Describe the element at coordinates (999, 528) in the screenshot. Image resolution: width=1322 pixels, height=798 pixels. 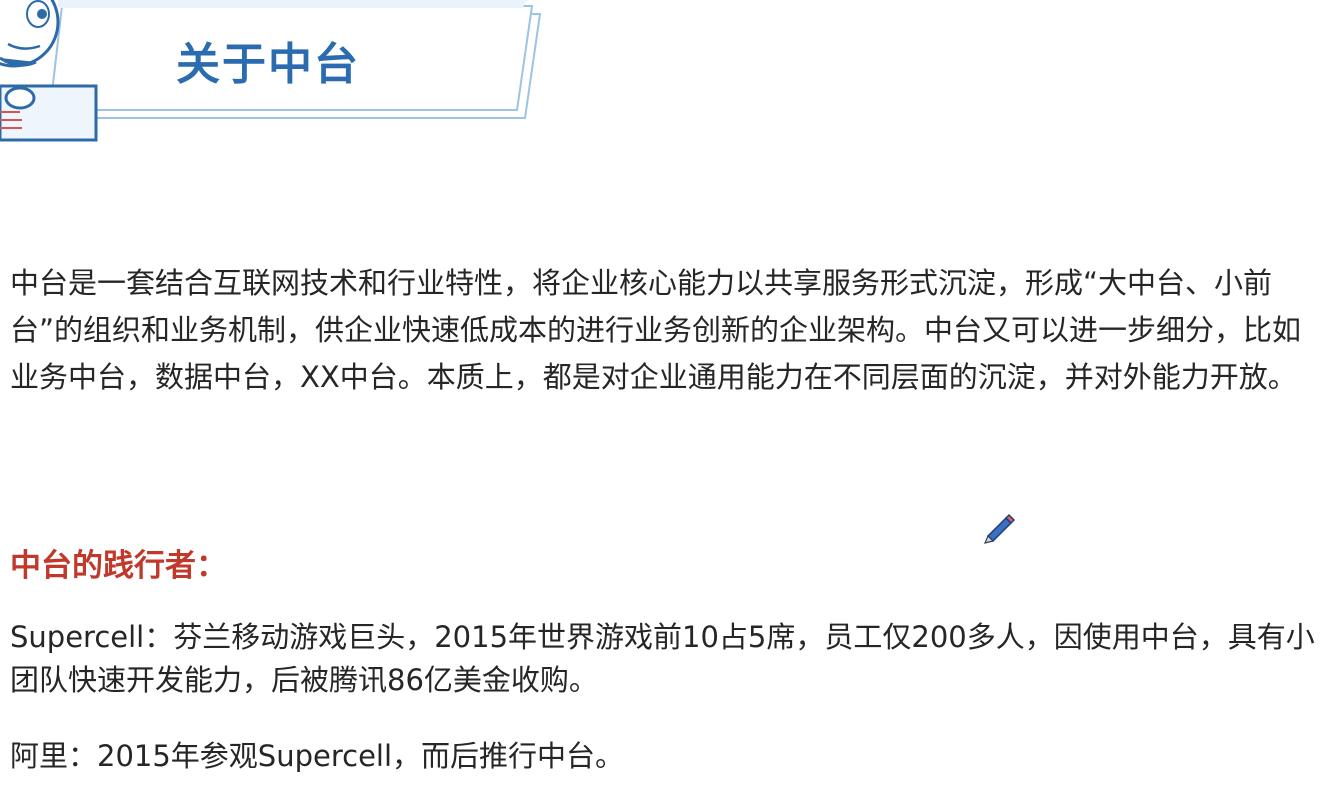
I see `pencil-cursor-icon` at that location.